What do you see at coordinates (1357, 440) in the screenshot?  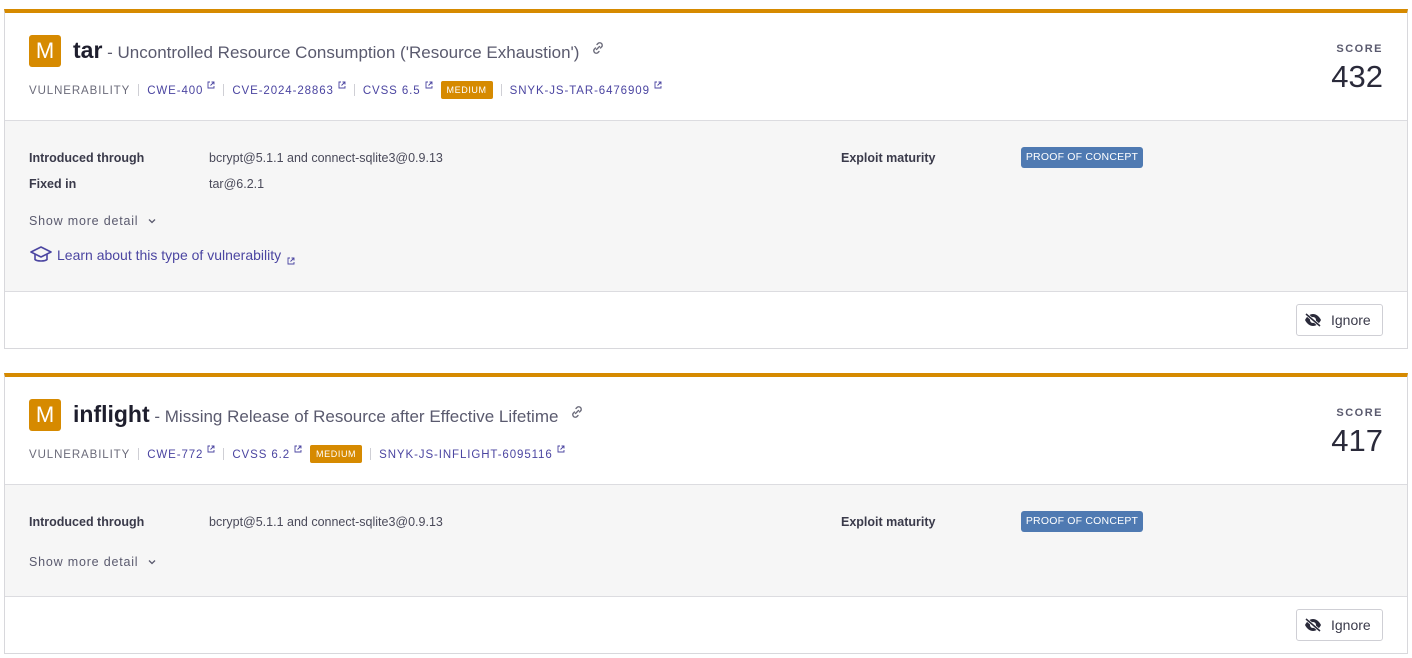 I see `score-value: 417` at bounding box center [1357, 440].